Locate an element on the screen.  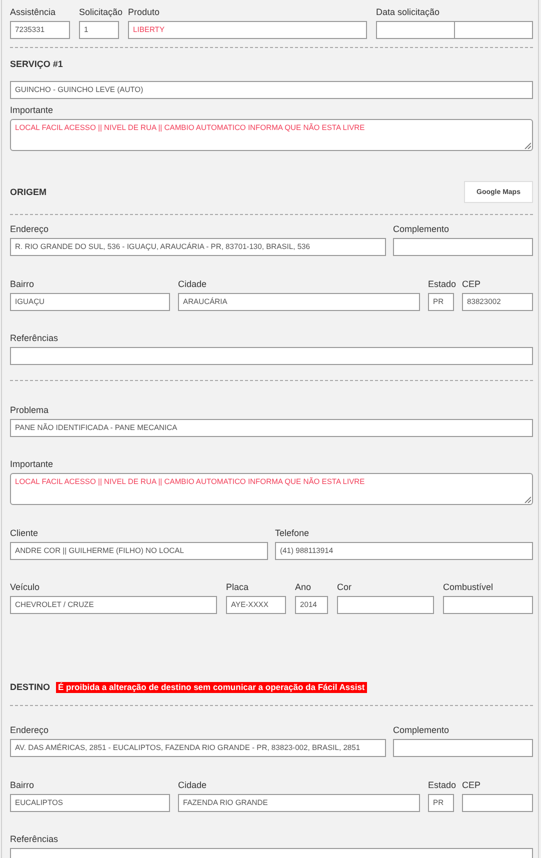
section-title: SERVIÇO #1 is located at coordinates (36, 64).